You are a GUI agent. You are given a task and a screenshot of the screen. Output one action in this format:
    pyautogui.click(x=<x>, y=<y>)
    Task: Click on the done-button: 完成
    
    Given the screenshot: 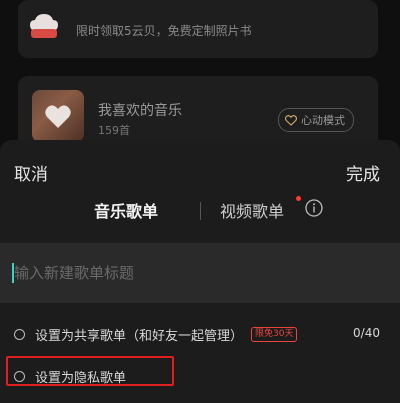 What is the action you would take?
    pyautogui.click(x=363, y=172)
    